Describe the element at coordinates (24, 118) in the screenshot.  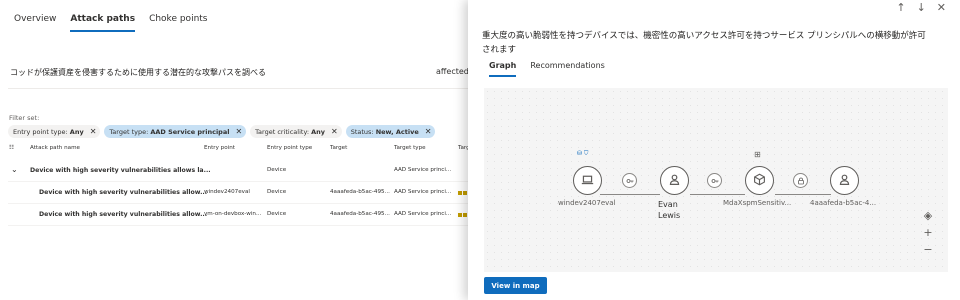
I see `filter-set-label: Filter set:` at that location.